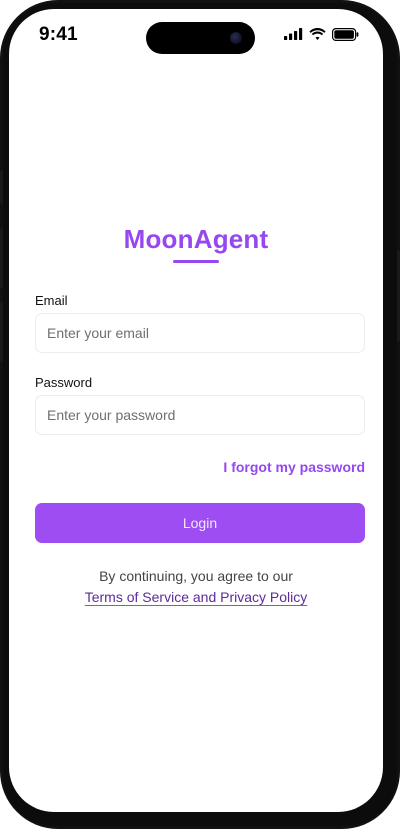 Image resolution: width=400 pixels, height=829 pixels. I want to click on front-camera-icon, so click(236, 38).